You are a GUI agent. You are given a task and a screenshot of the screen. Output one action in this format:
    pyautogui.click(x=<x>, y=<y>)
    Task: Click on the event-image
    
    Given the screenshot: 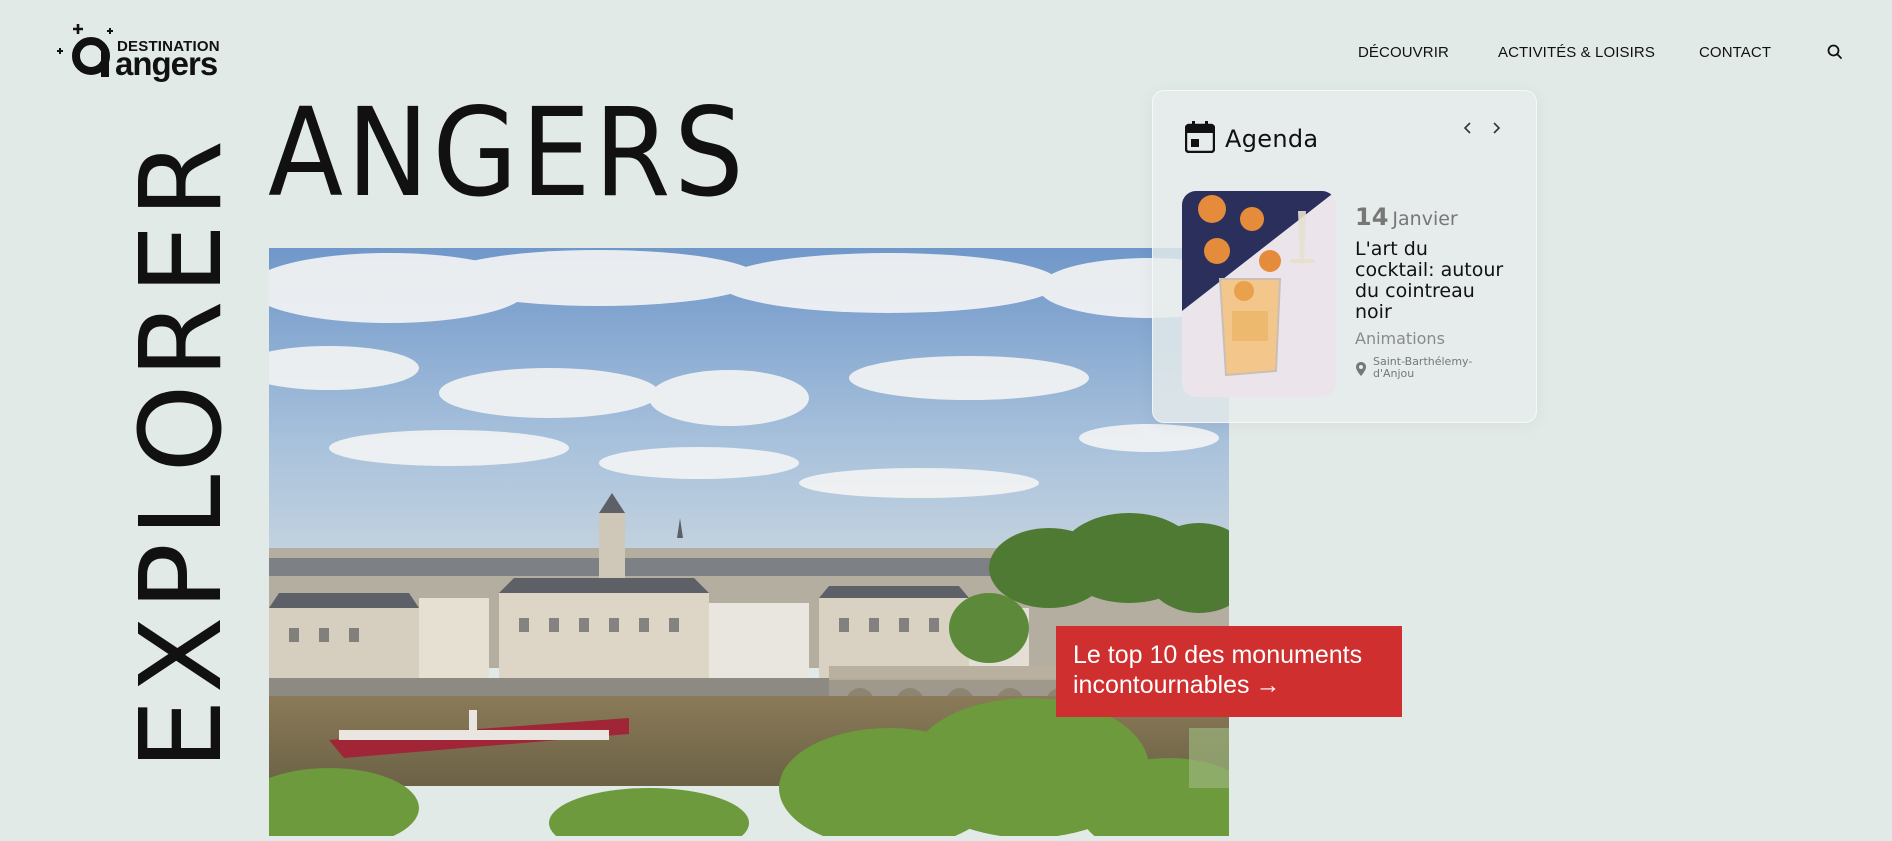 What is the action you would take?
    pyautogui.click(x=1259, y=294)
    